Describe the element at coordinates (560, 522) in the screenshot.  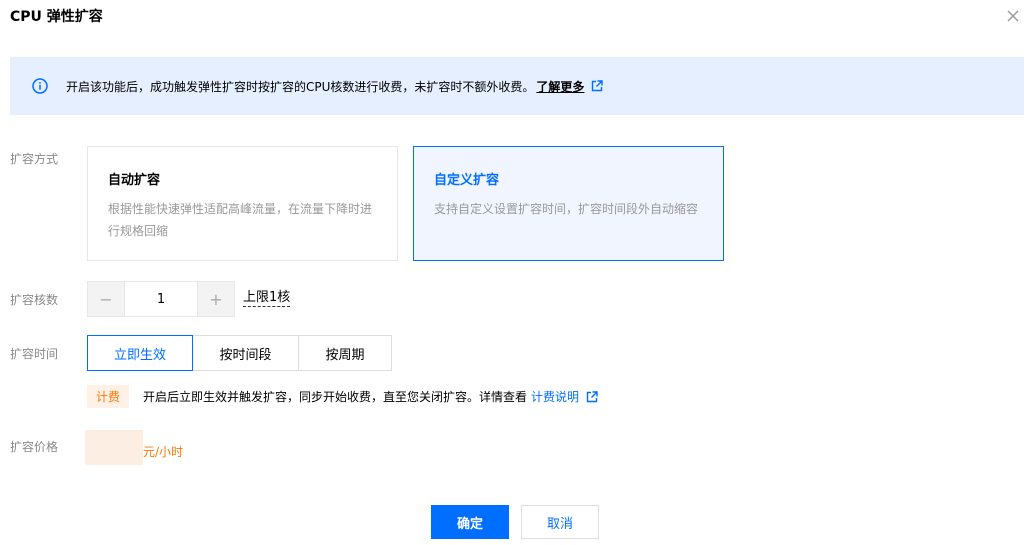
I see `cancel-button: 取消` at that location.